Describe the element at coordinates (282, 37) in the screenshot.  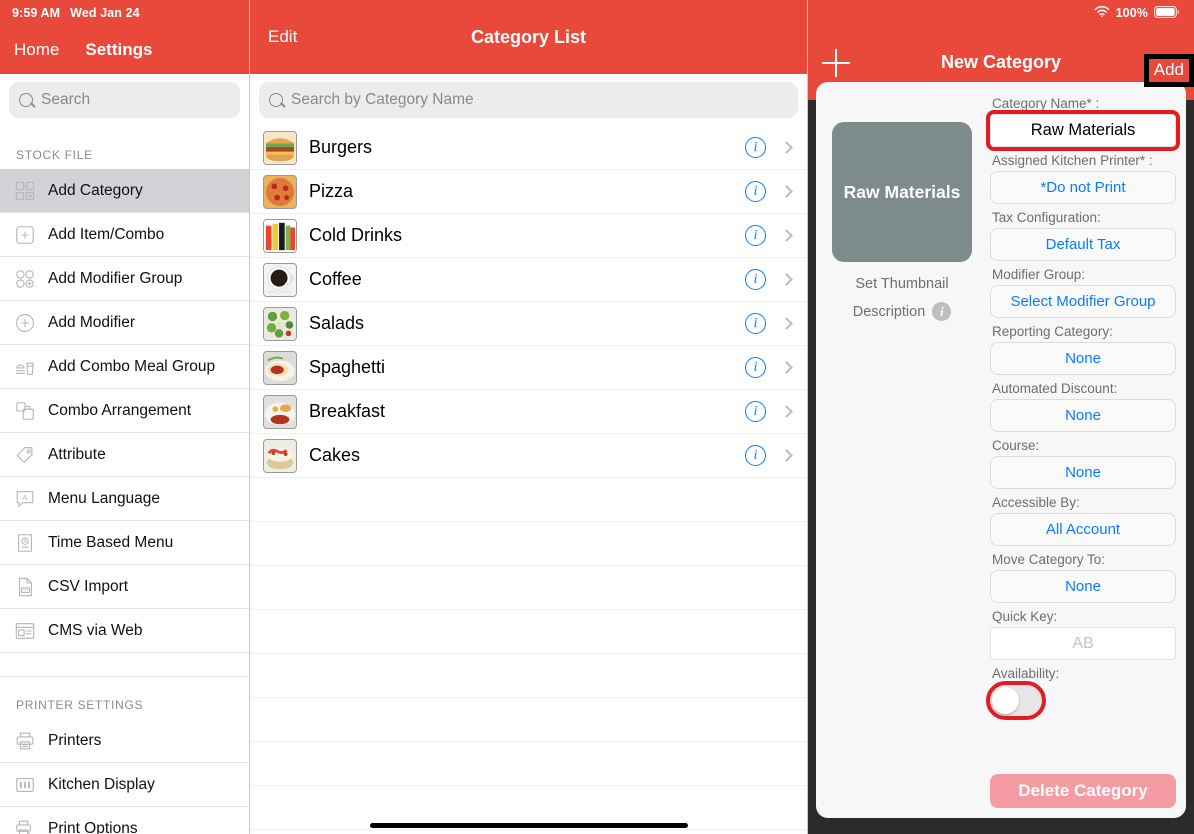
I see `edit-button: Edit` at that location.